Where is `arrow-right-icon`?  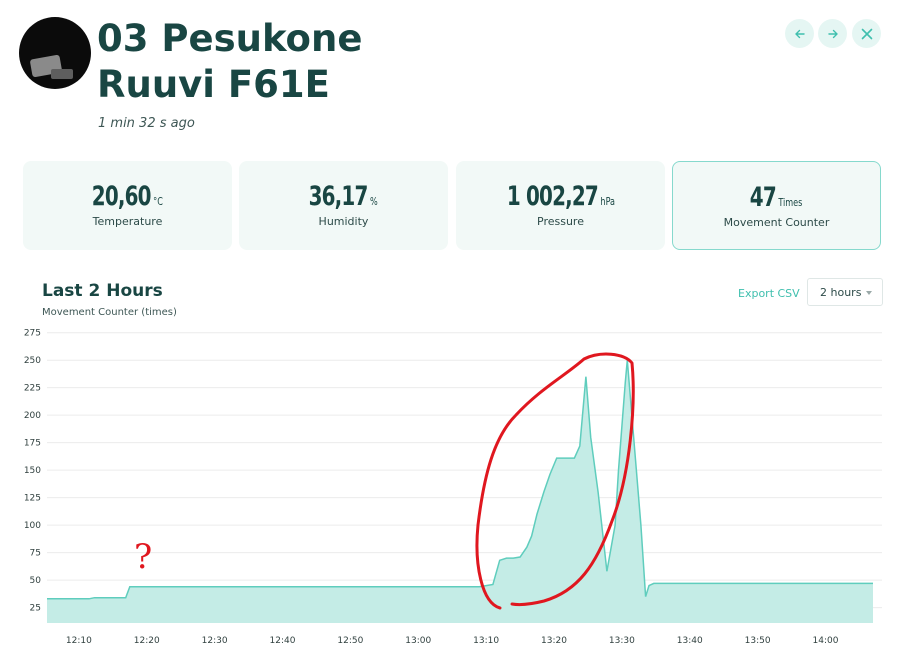
arrow-right-icon is located at coordinates (832, 33).